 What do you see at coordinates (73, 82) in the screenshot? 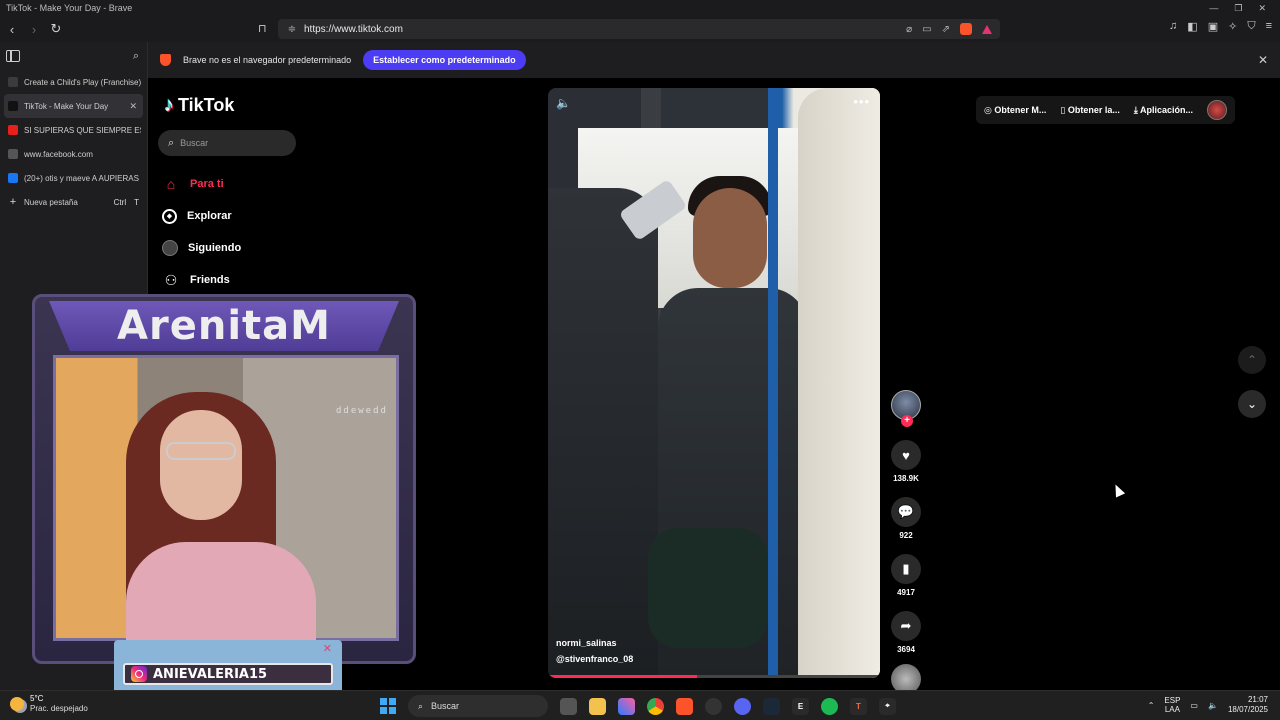
I see `vertical-tab: Create a Child's Play (Franchise)` at bounding box center [73, 82].